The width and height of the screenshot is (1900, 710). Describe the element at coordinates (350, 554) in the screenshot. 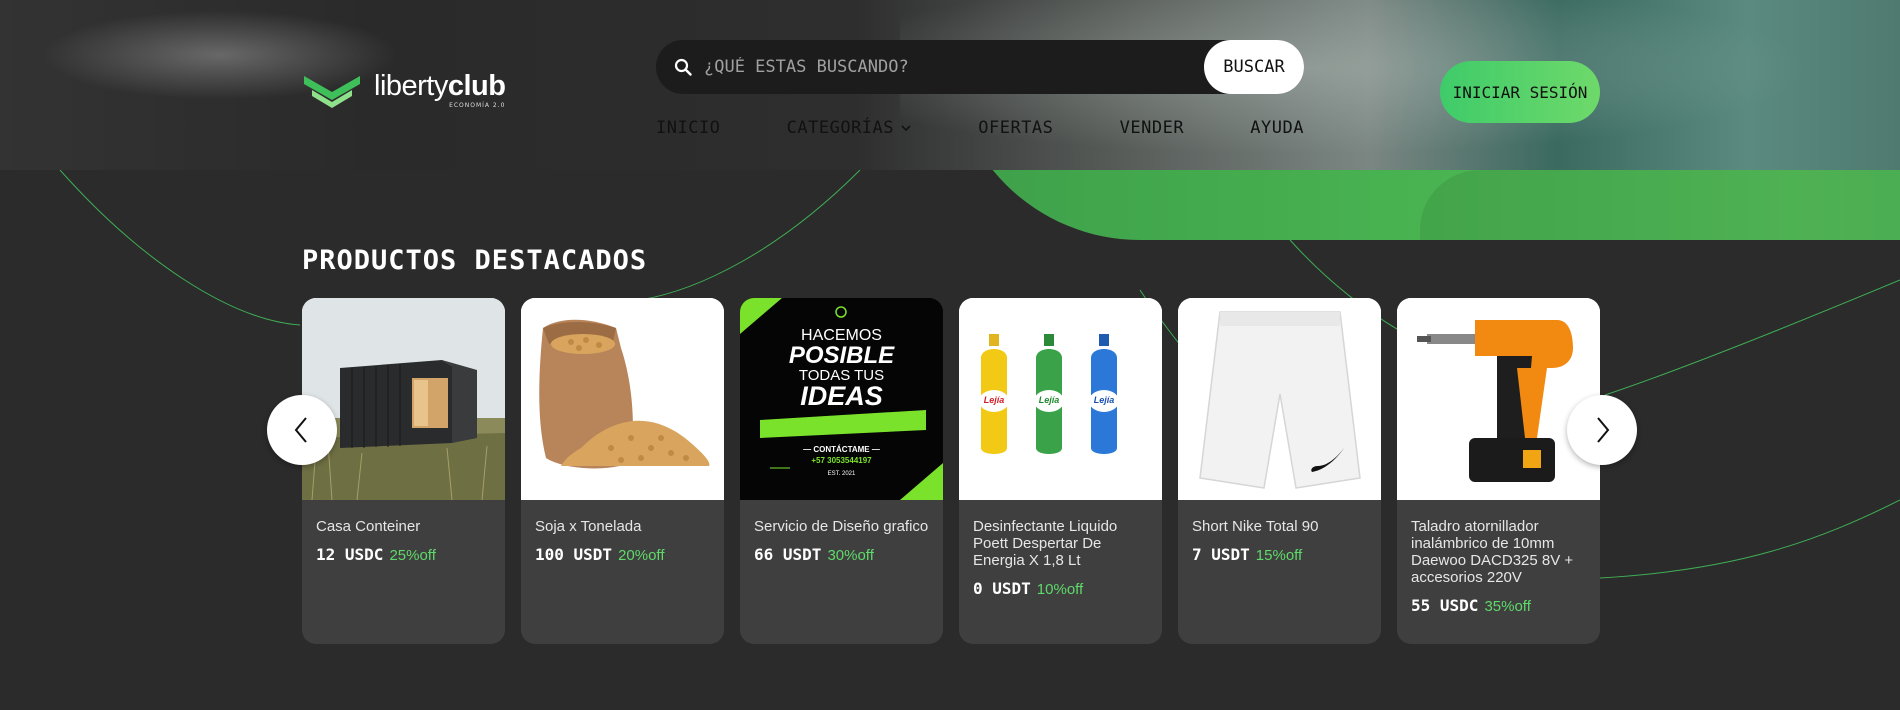

I see `product-price: 12 USDC` at that location.